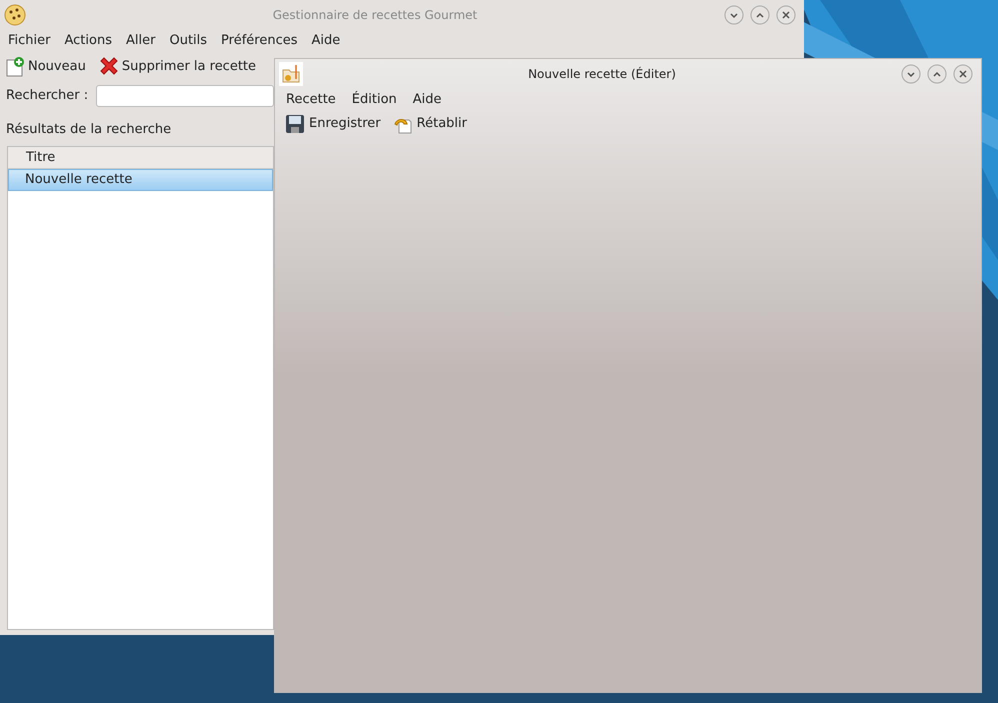  I want to click on menu-item: Édition, so click(374, 100).